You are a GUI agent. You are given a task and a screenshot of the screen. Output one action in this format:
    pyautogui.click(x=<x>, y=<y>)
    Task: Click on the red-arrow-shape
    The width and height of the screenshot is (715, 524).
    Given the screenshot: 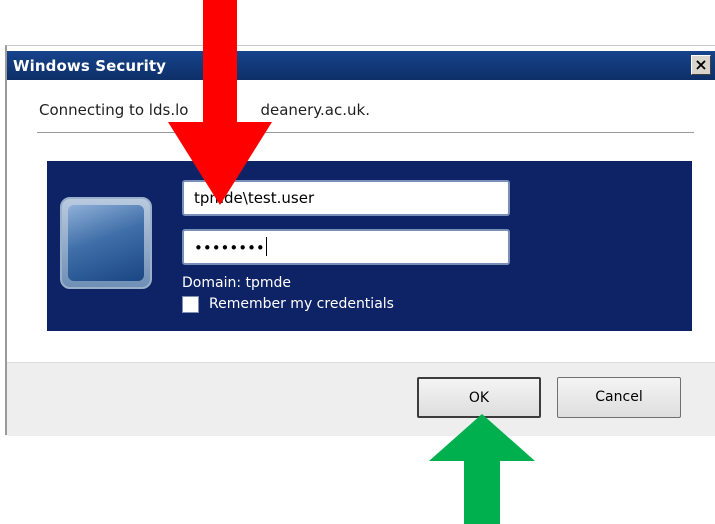 What is the action you would take?
    pyautogui.click(x=220, y=102)
    